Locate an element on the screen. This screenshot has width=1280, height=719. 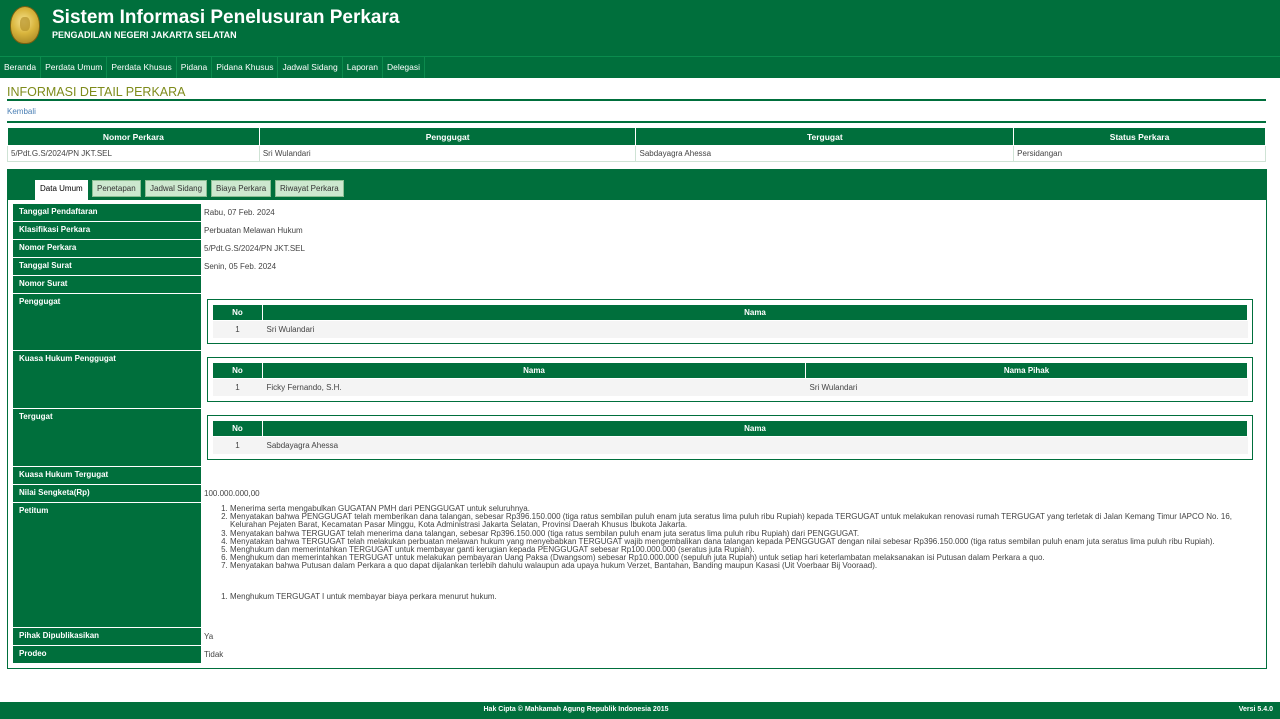
label-tergugat: Tergugat is located at coordinates (107, 437).